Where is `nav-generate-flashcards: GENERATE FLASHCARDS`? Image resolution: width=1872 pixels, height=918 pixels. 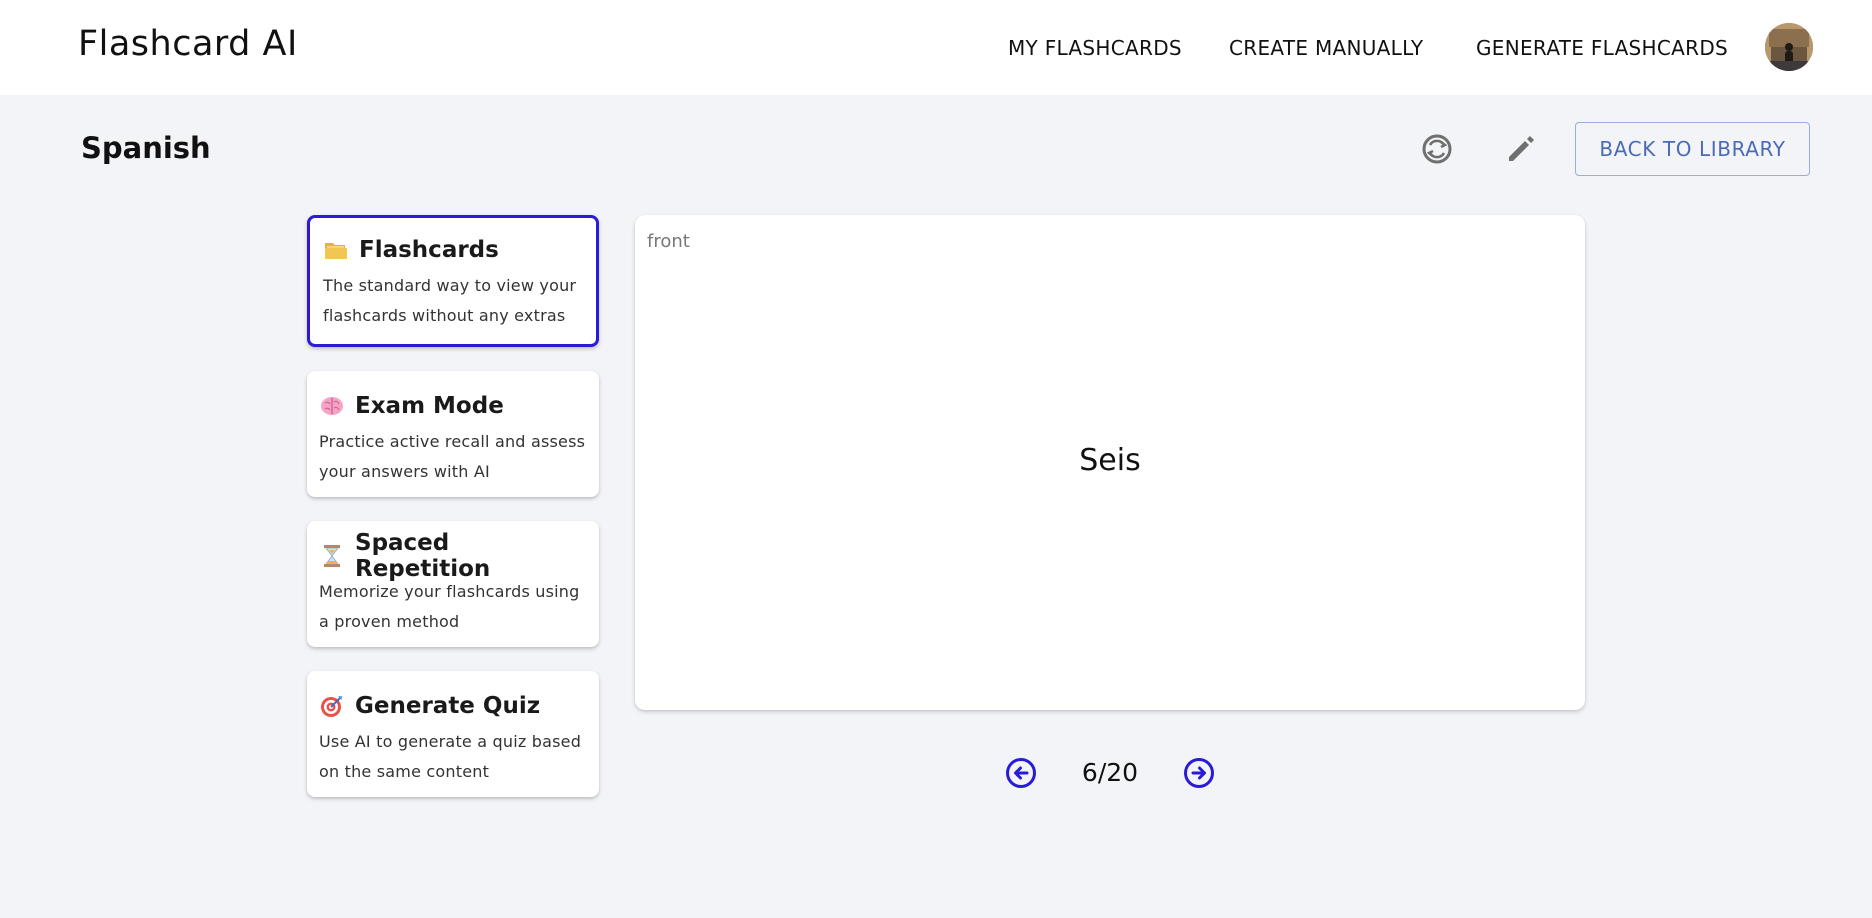
nav-generate-flashcards: GENERATE FLASHCARDS is located at coordinates (1602, 48).